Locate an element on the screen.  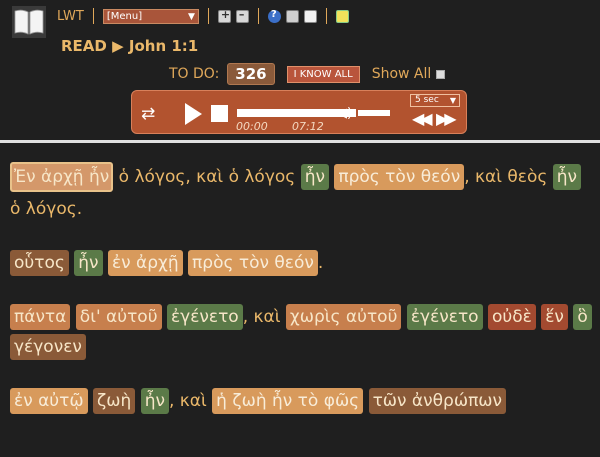
term-word: ἡ ζωὴ ἦν τὸ φῶς is located at coordinates (288, 401).